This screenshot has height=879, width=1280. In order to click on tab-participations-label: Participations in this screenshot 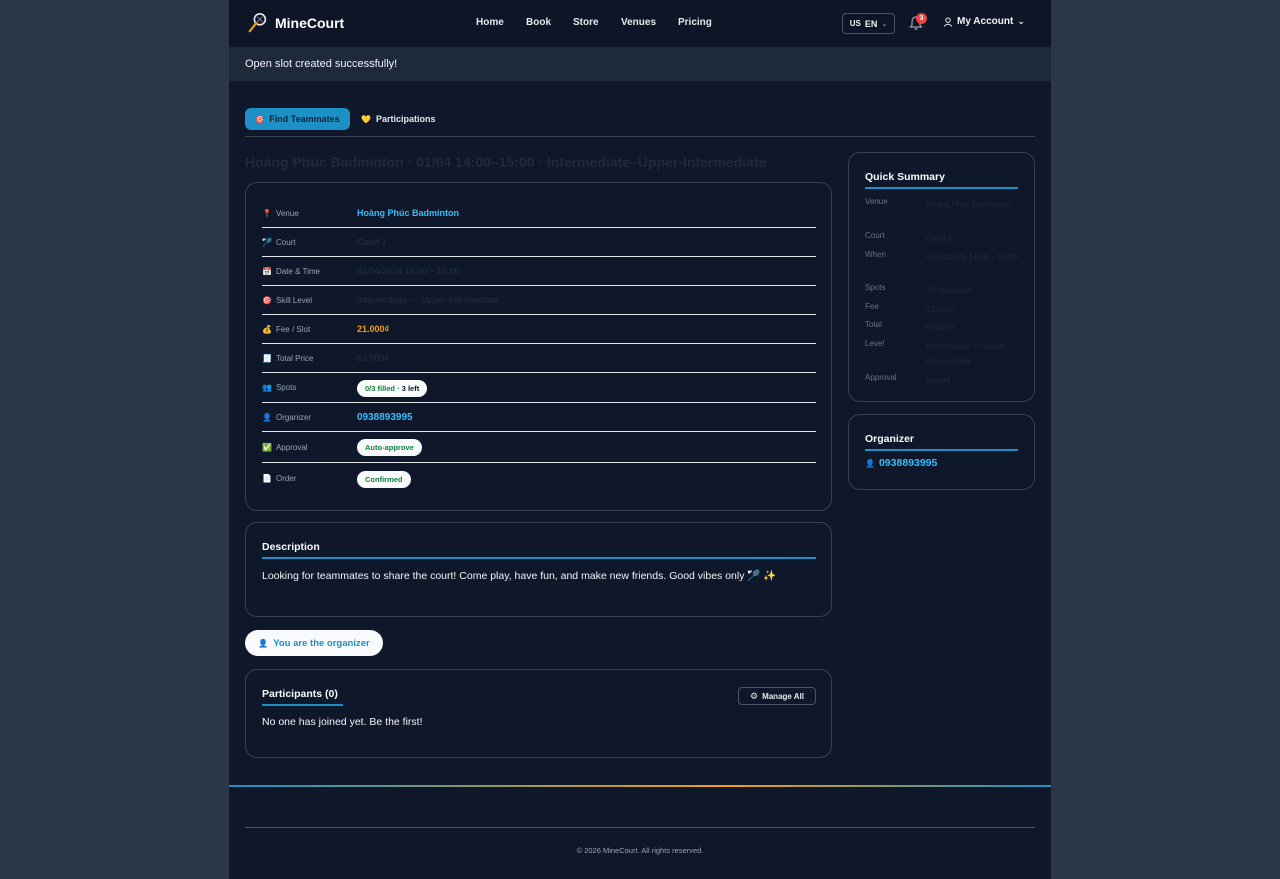, I will do `click(405, 119)`.